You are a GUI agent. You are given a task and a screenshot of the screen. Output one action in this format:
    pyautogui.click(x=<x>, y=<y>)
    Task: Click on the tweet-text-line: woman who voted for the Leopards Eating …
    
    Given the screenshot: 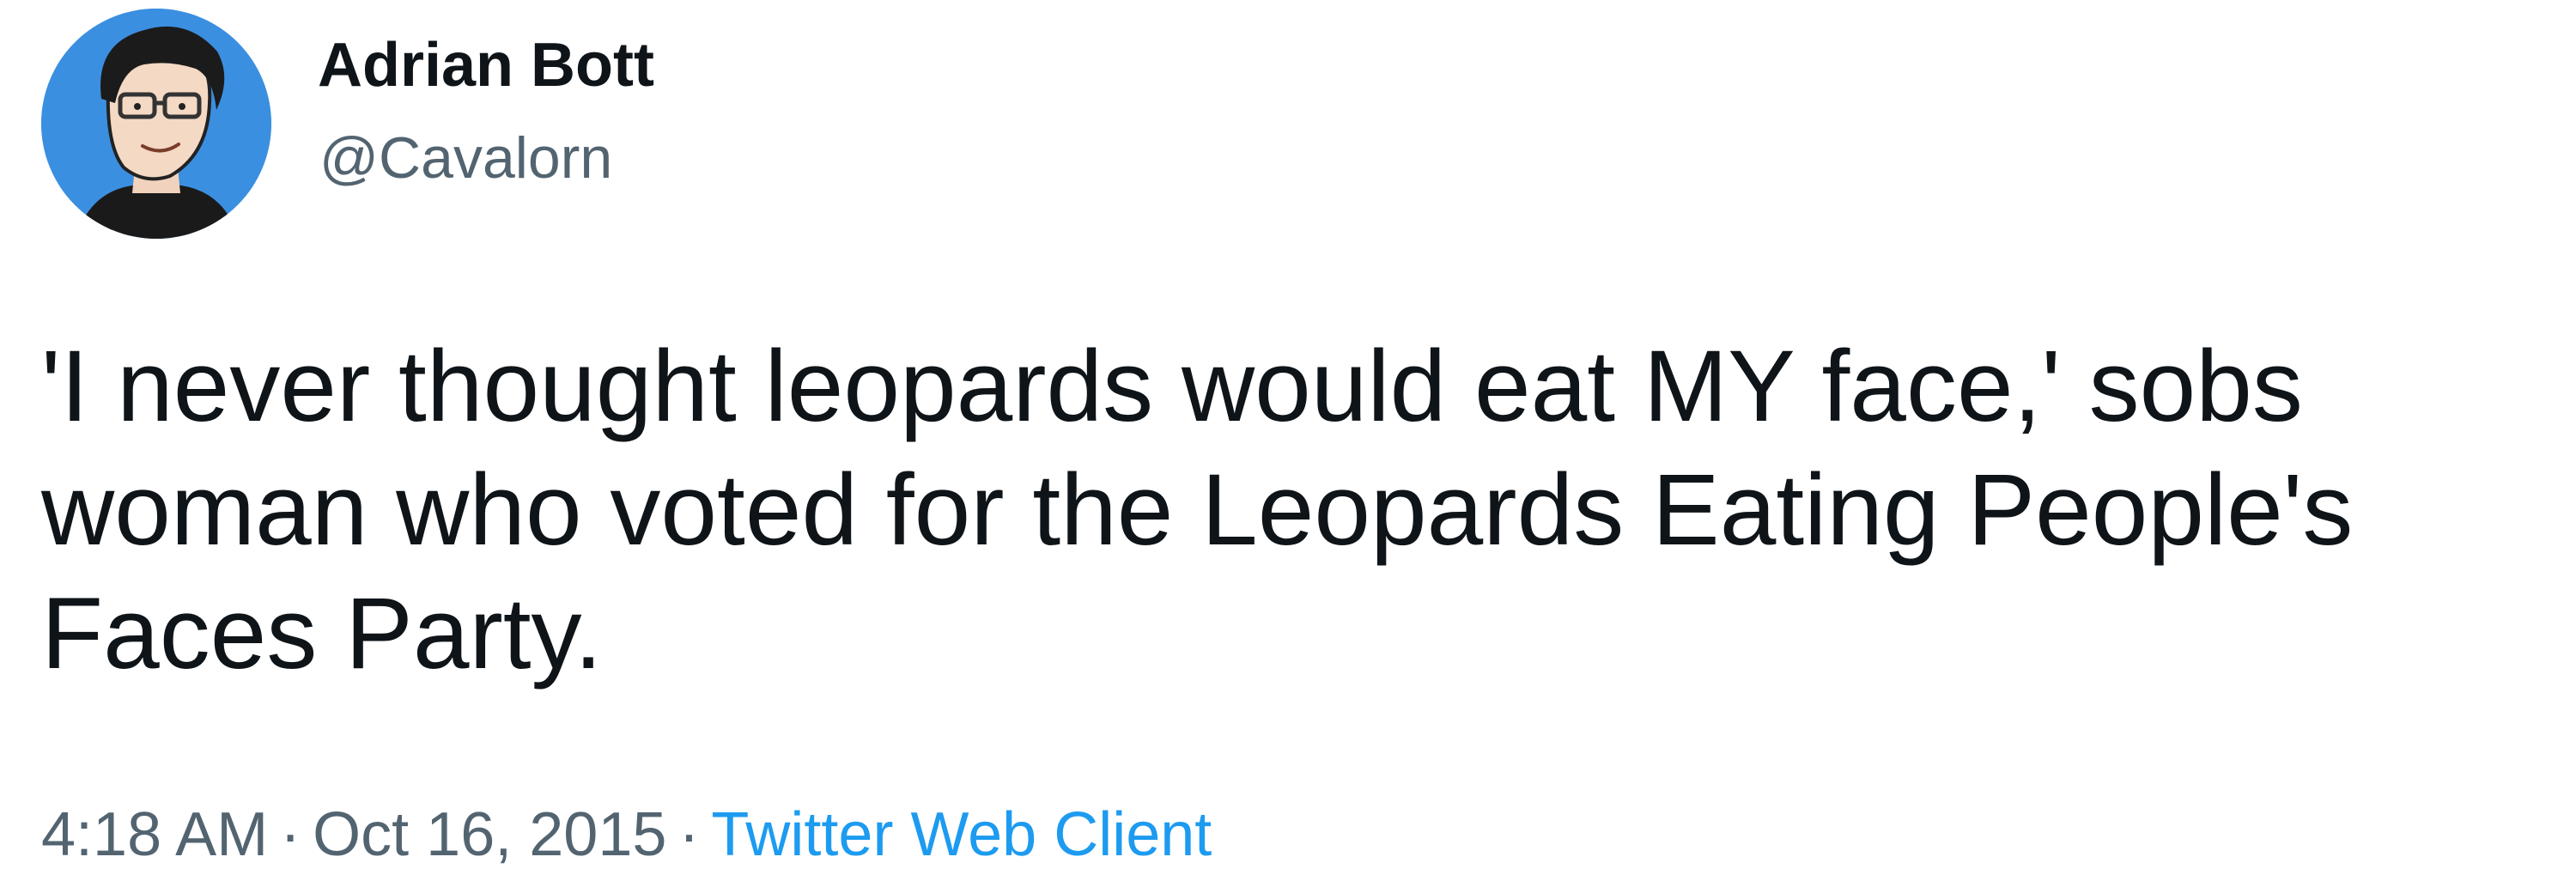 What is the action you would take?
    pyautogui.click(x=1197, y=510)
    